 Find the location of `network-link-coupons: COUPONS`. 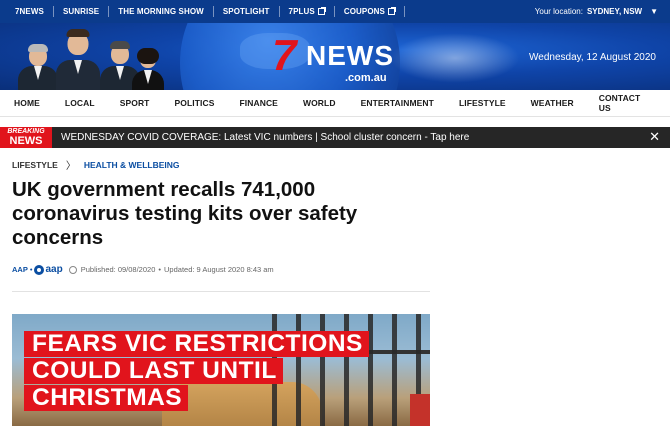

network-link-coupons: COUPONS is located at coordinates (369, 11).